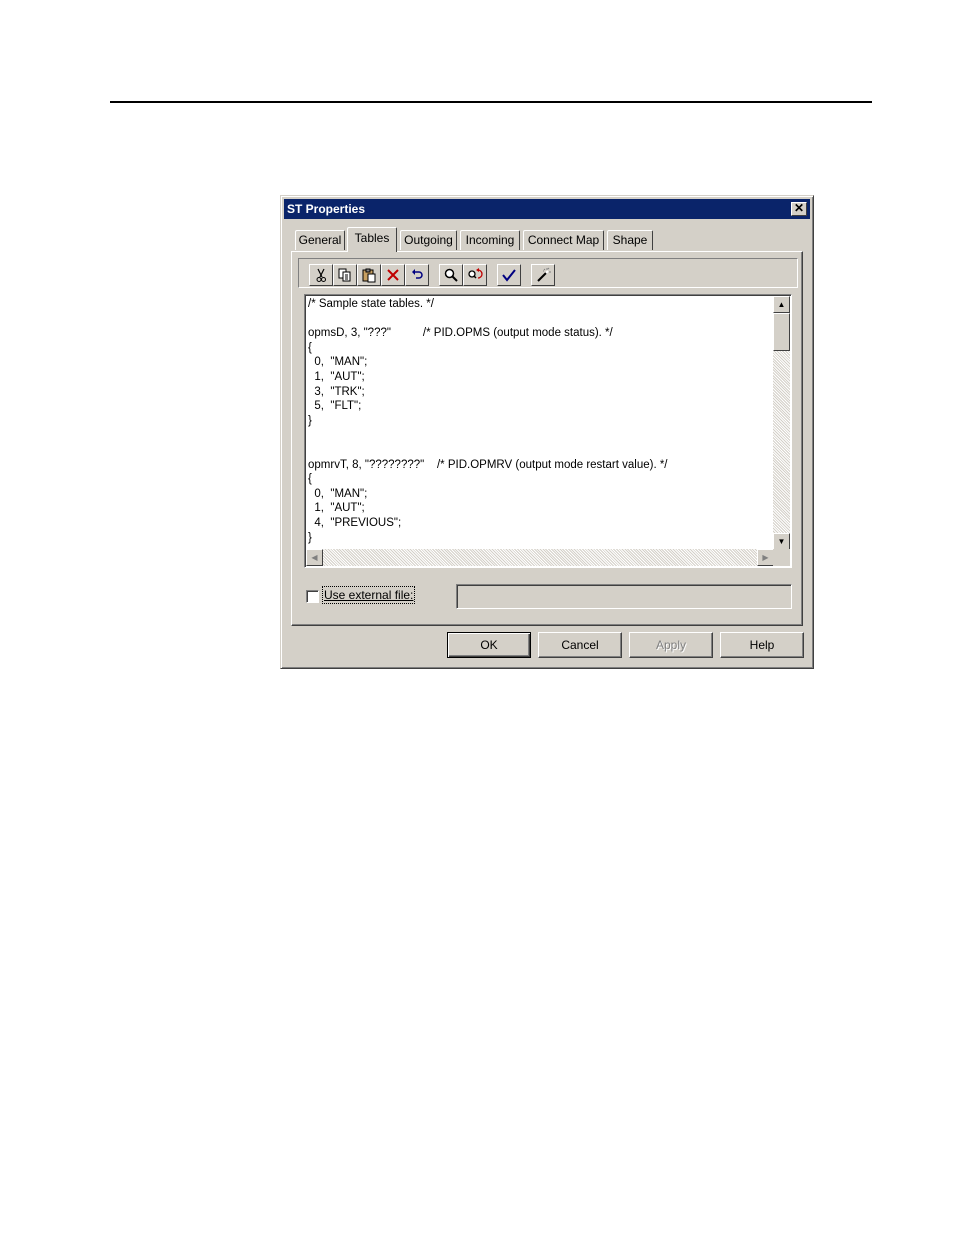 The width and height of the screenshot is (954, 1235). Describe the element at coordinates (491, 102) in the screenshot. I see `page-header-rule` at that location.